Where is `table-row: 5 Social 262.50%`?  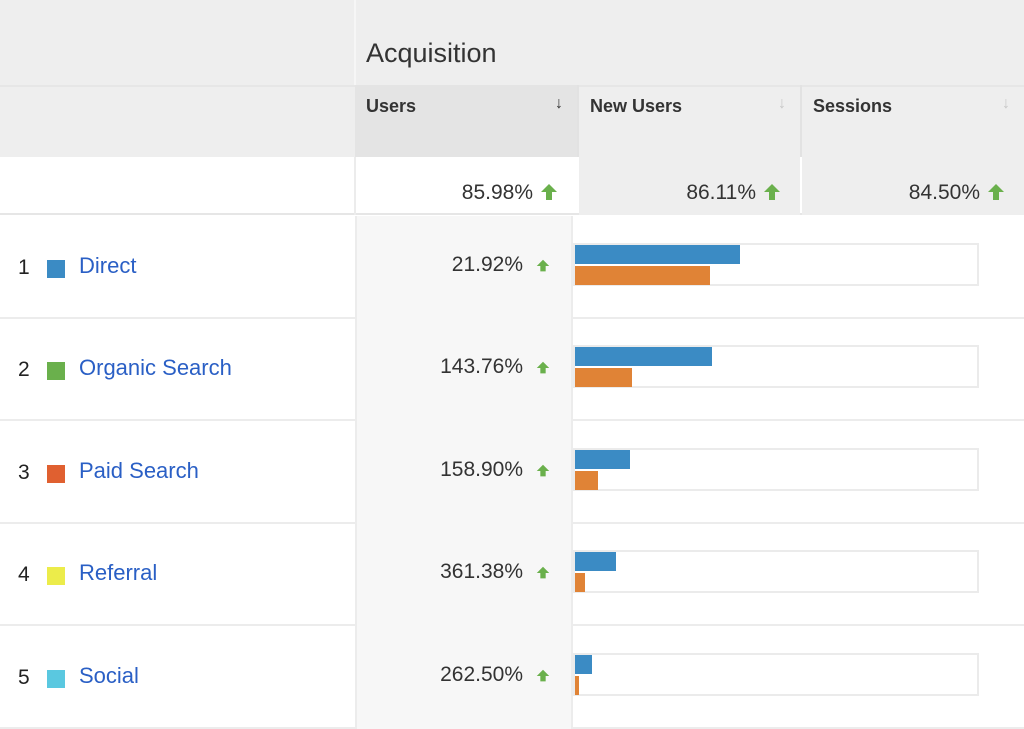
table-row: 5 Social 262.50% is located at coordinates (512, 677).